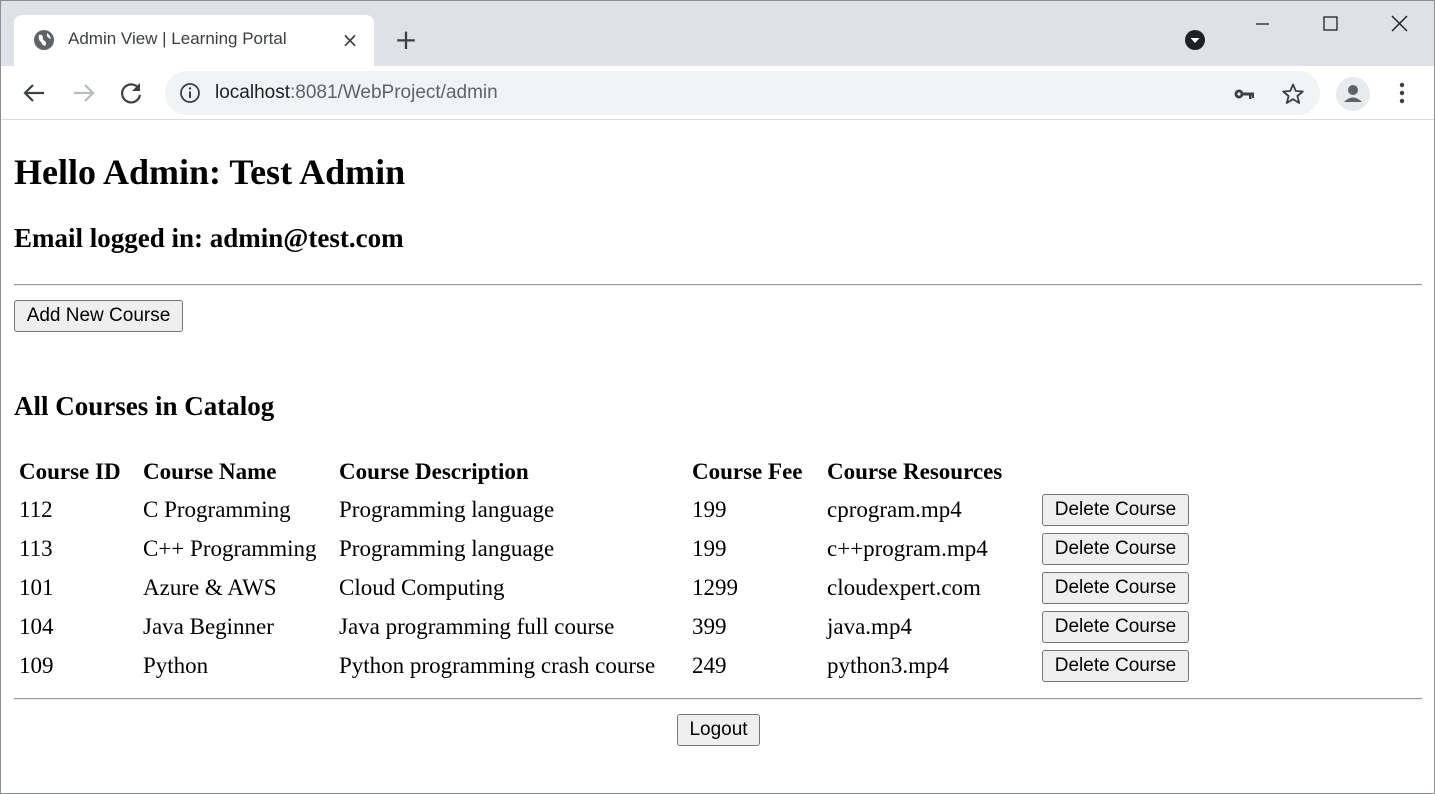 Image resolution: width=1435 pixels, height=794 pixels. I want to click on key-icon, so click(1244, 94).